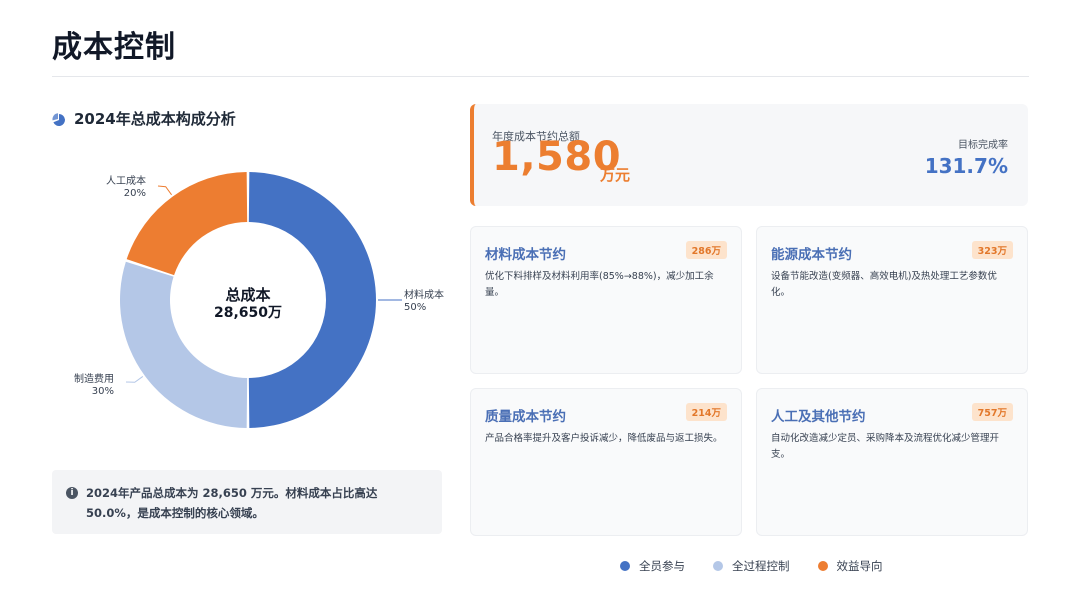  I want to click on slice-name: 制造费用, so click(94, 379).